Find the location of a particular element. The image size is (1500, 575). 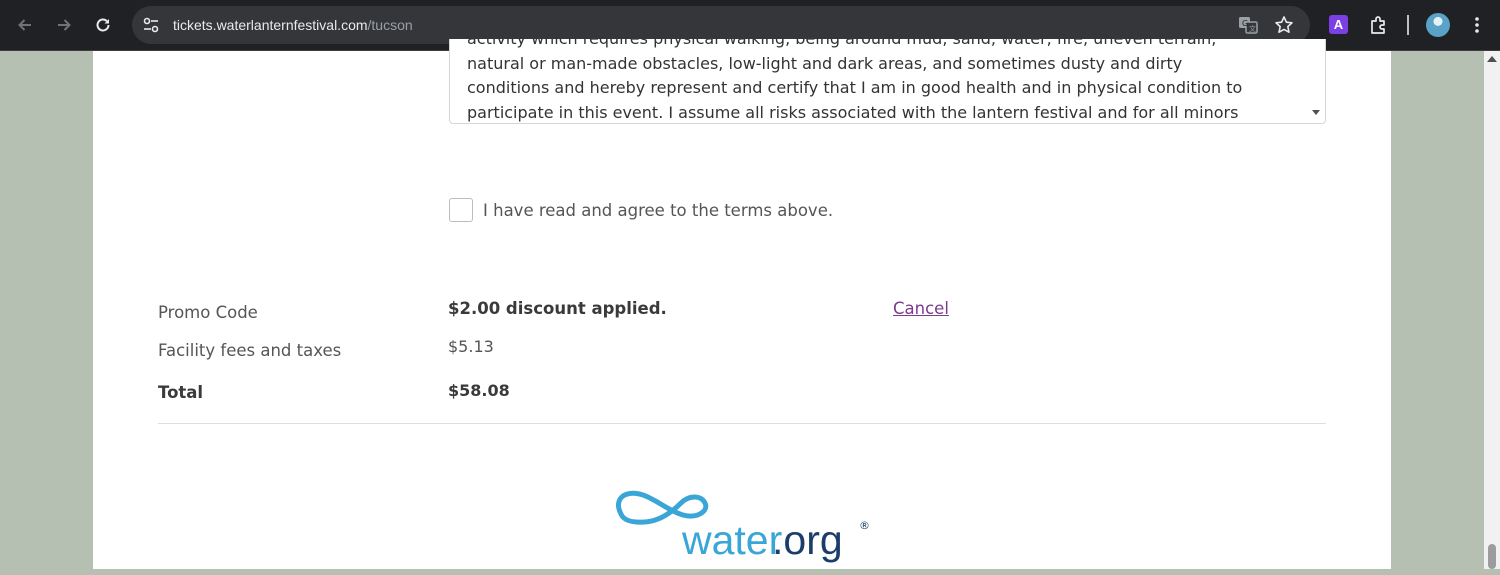

url-host: tickets.waterlanternfestival.com is located at coordinates (270, 25).